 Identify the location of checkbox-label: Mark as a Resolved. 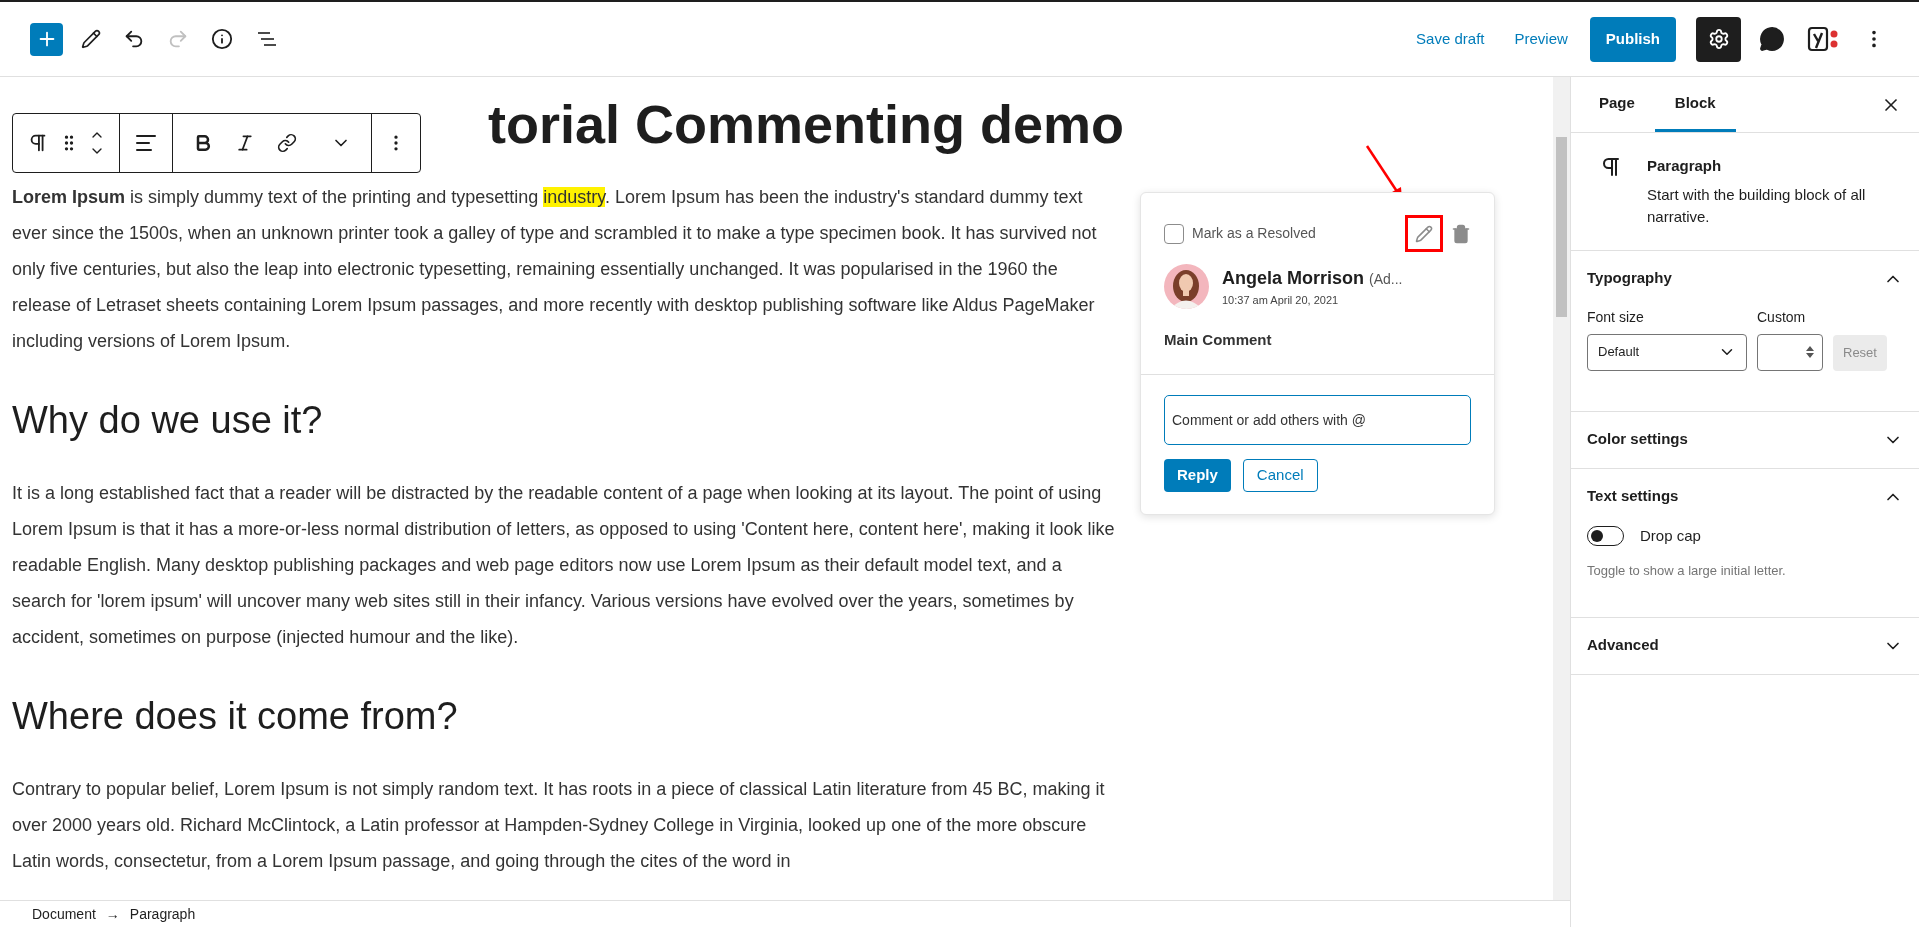
(1254, 233).